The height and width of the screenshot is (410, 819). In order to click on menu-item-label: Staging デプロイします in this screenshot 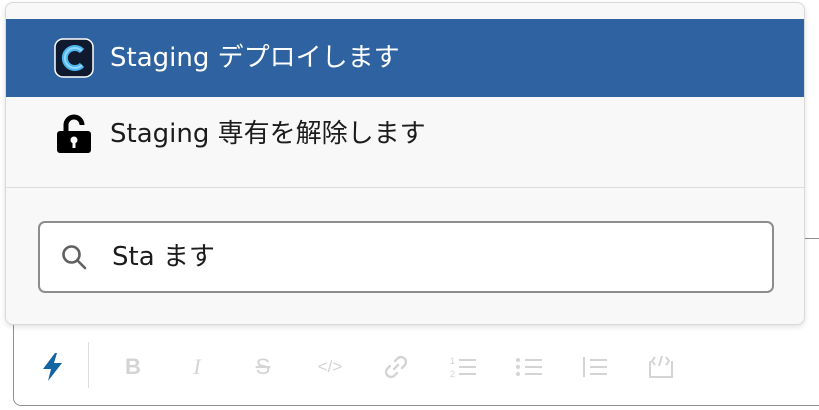, I will do `click(255, 58)`.